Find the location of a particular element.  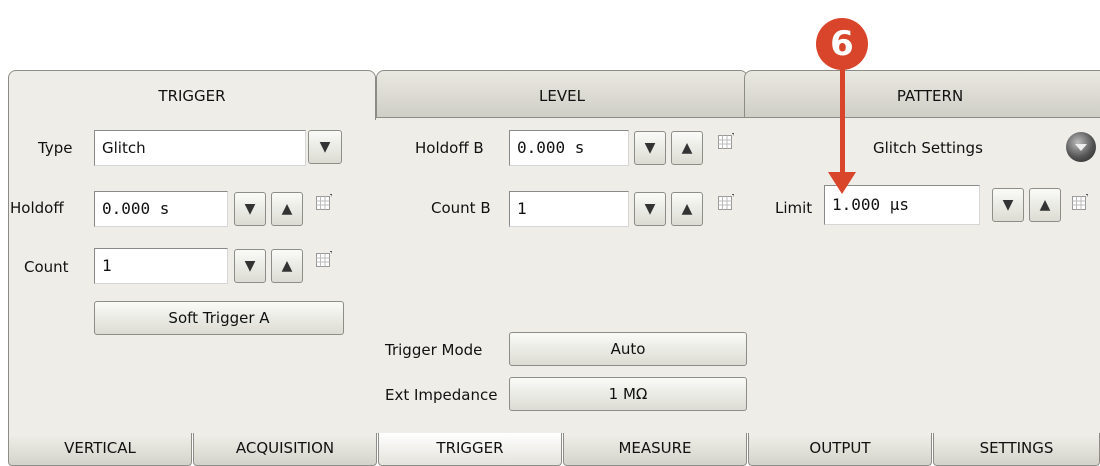

limit-decrement-button: ▼ is located at coordinates (1008, 205).